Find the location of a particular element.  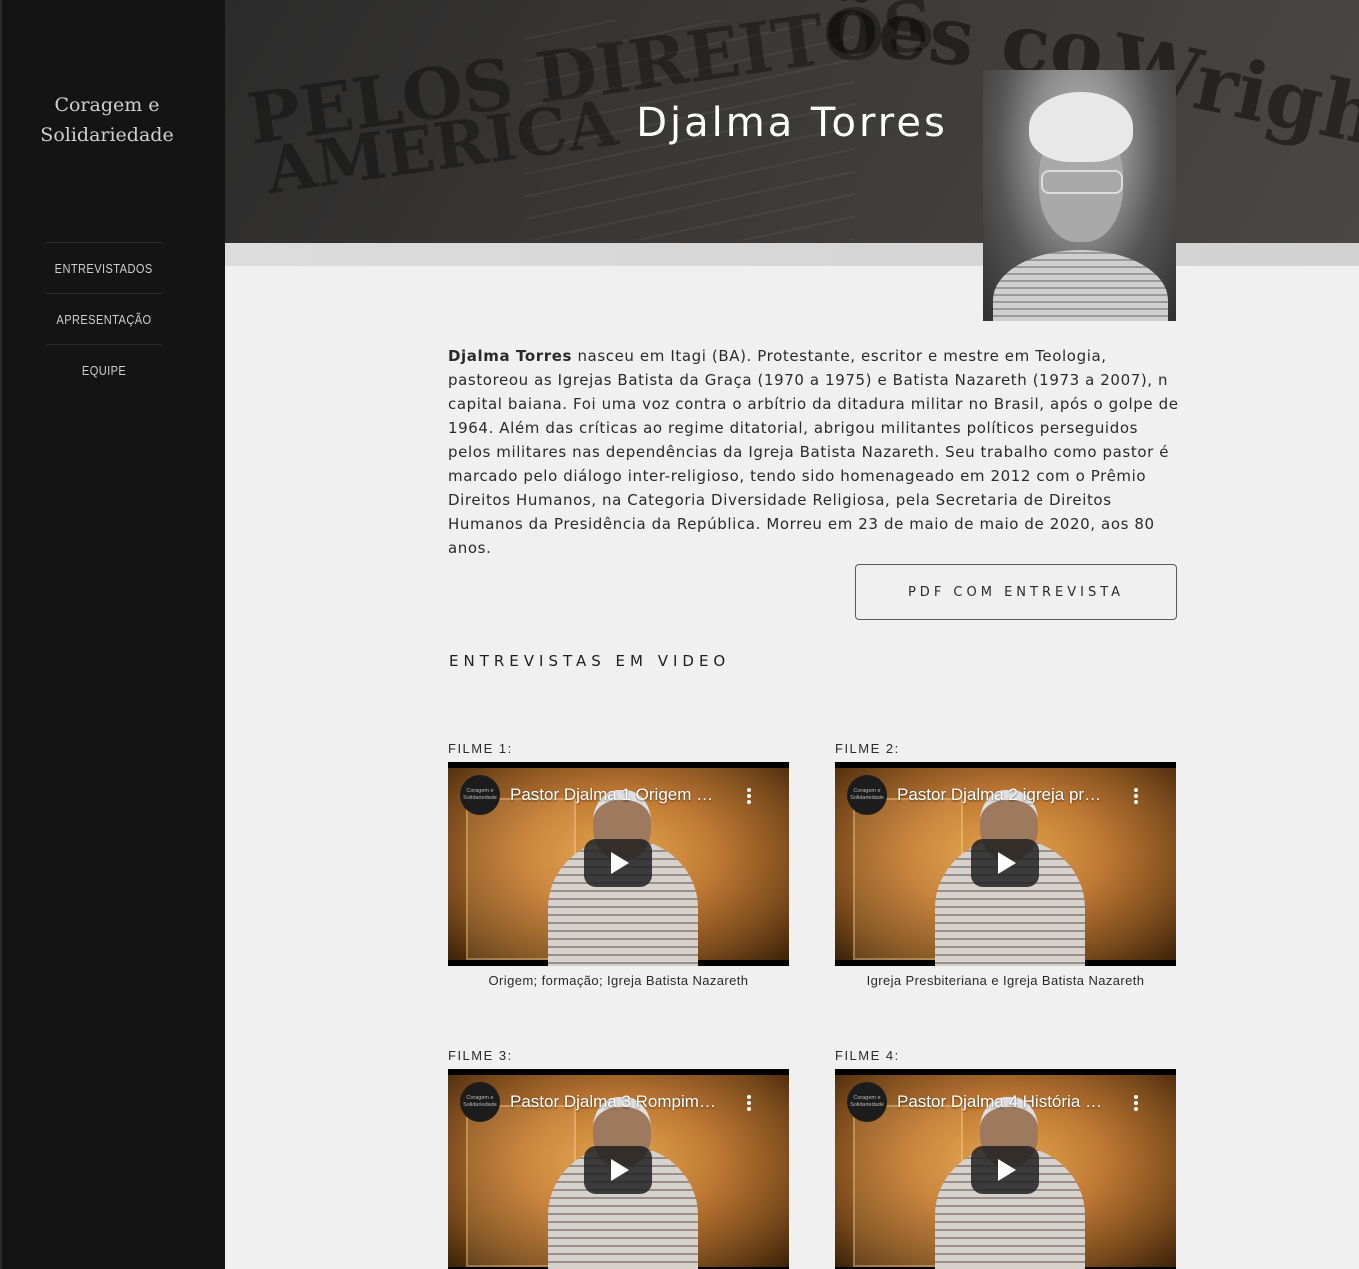

nav-link-apresentacao: APRESENTAÇÃO is located at coordinates (103, 319).